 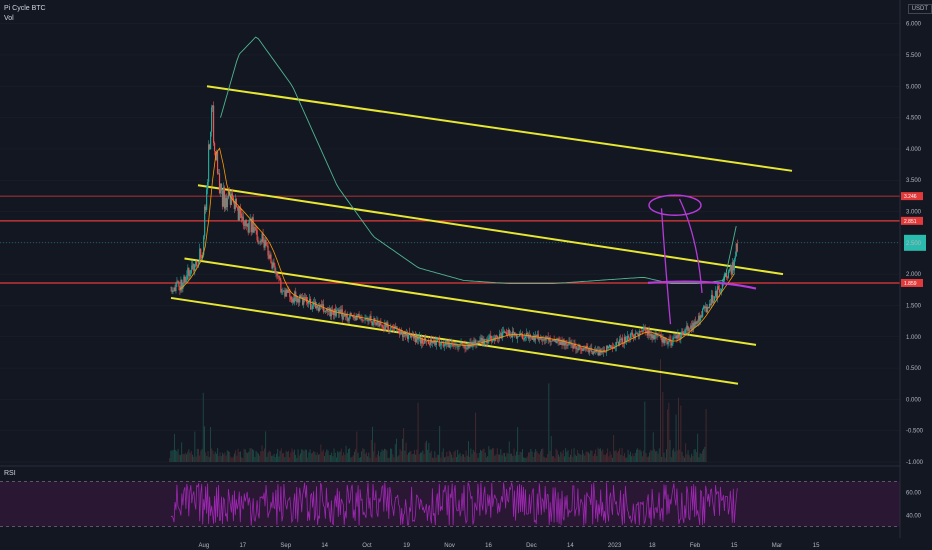 What do you see at coordinates (919, 9) in the screenshot?
I see `currency-selector: USDT` at bounding box center [919, 9].